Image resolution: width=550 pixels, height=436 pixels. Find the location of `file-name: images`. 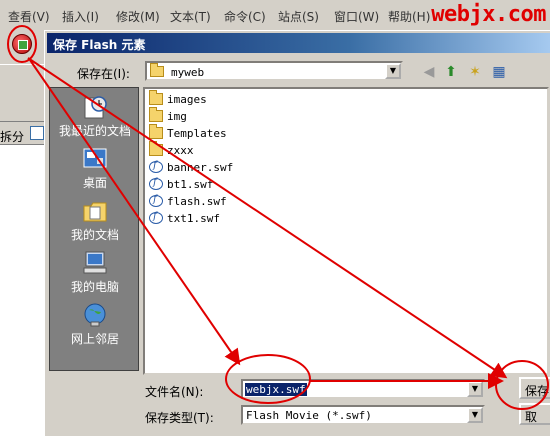

file-name: images is located at coordinates (187, 99).